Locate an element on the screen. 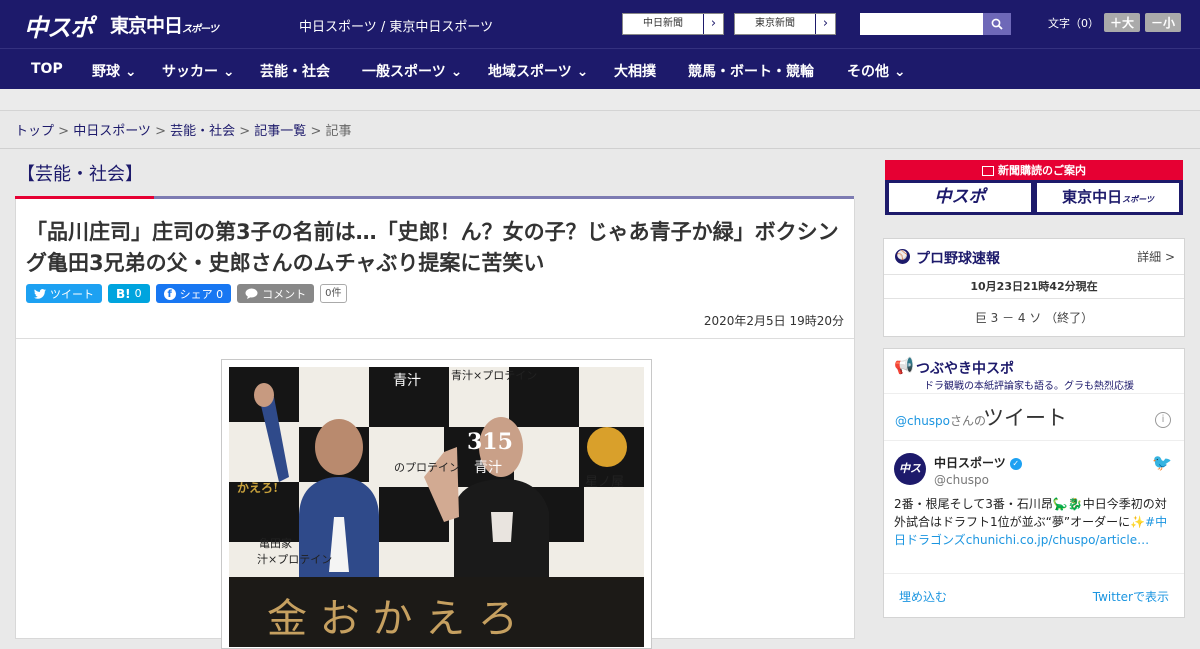 The image size is (1200, 649). site-line: 中日スポーツ / 東京中日スポーツ is located at coordinates (396, 27).